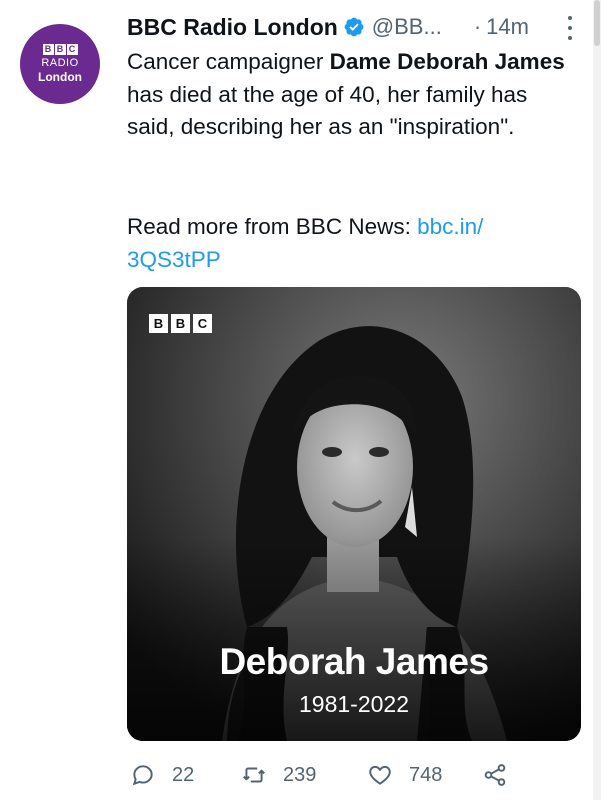  I want to click on tweet-text-prefix: Cancer campaigner, so click(228, 61).